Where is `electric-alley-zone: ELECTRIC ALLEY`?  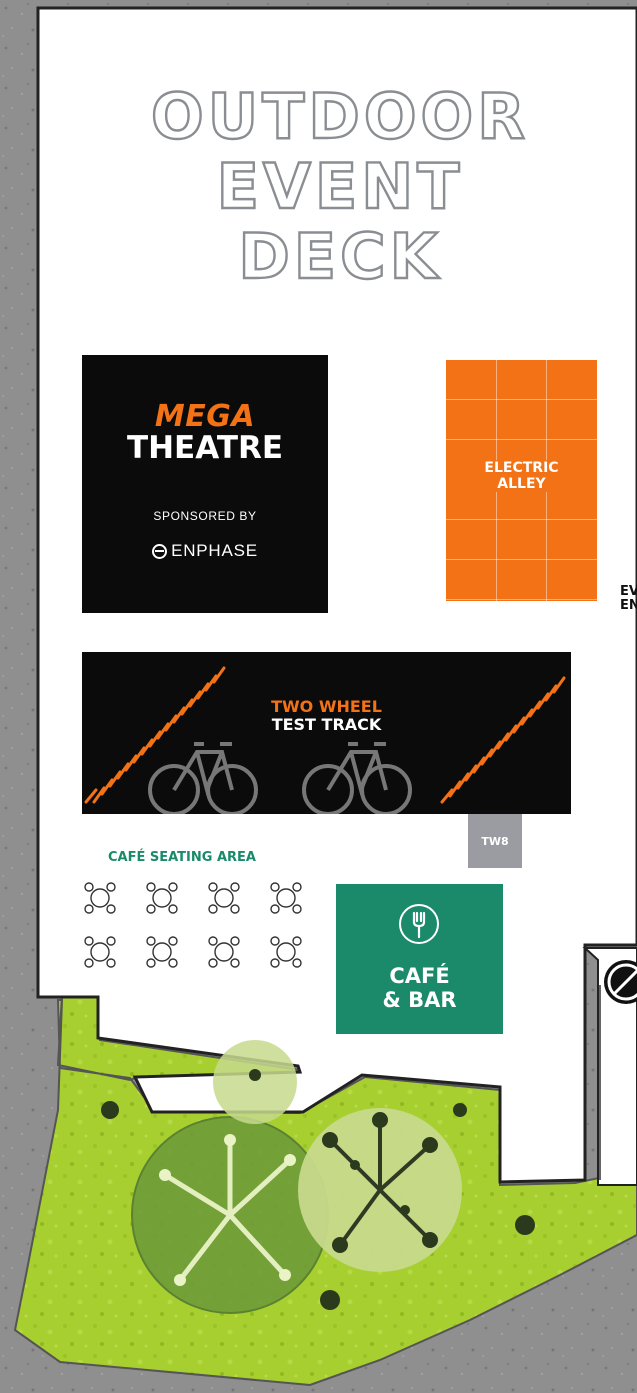 electric-alley-zone: ELECTRIC ALLEY is located at coordinates (521, 480).